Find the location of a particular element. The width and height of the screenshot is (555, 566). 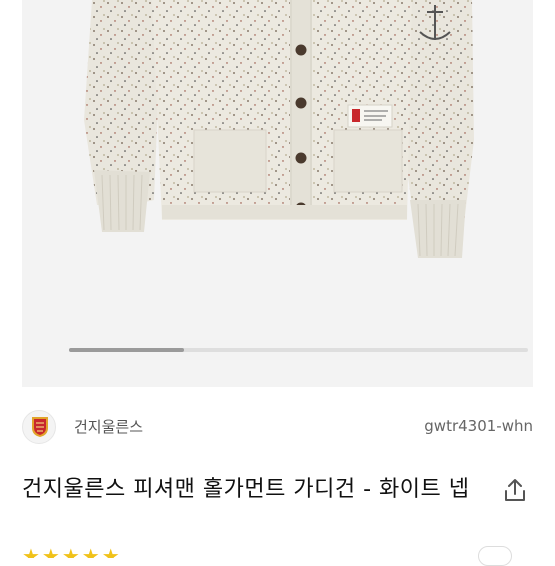

product-title: 건지울른스 피셔맨 홀가먼트 가디건 - 화이트 넵 is located at coordinates (246, 489).